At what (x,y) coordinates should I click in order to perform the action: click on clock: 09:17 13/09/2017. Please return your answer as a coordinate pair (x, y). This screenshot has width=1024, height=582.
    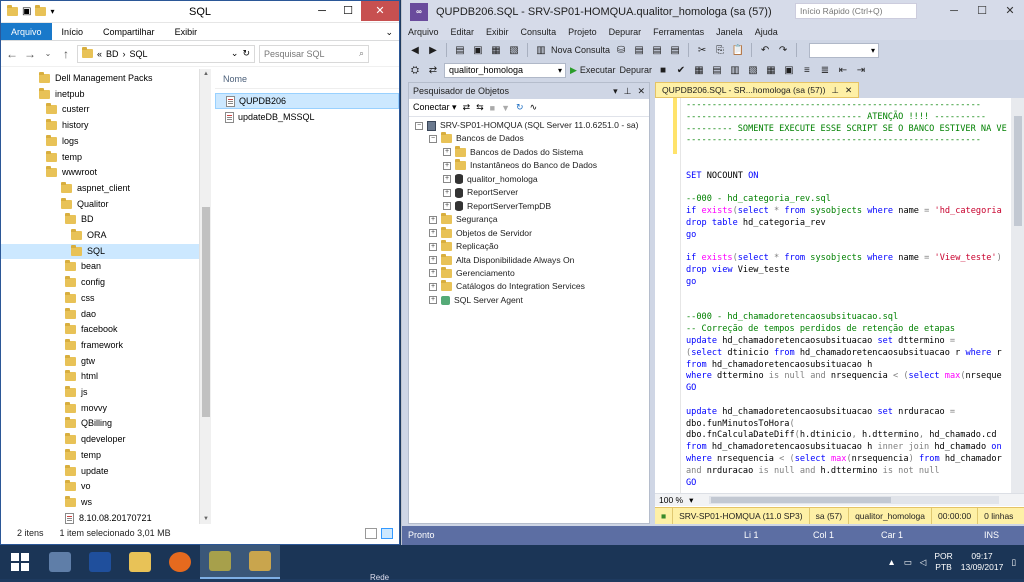
    Looking at the image, I should click on (982, 562).